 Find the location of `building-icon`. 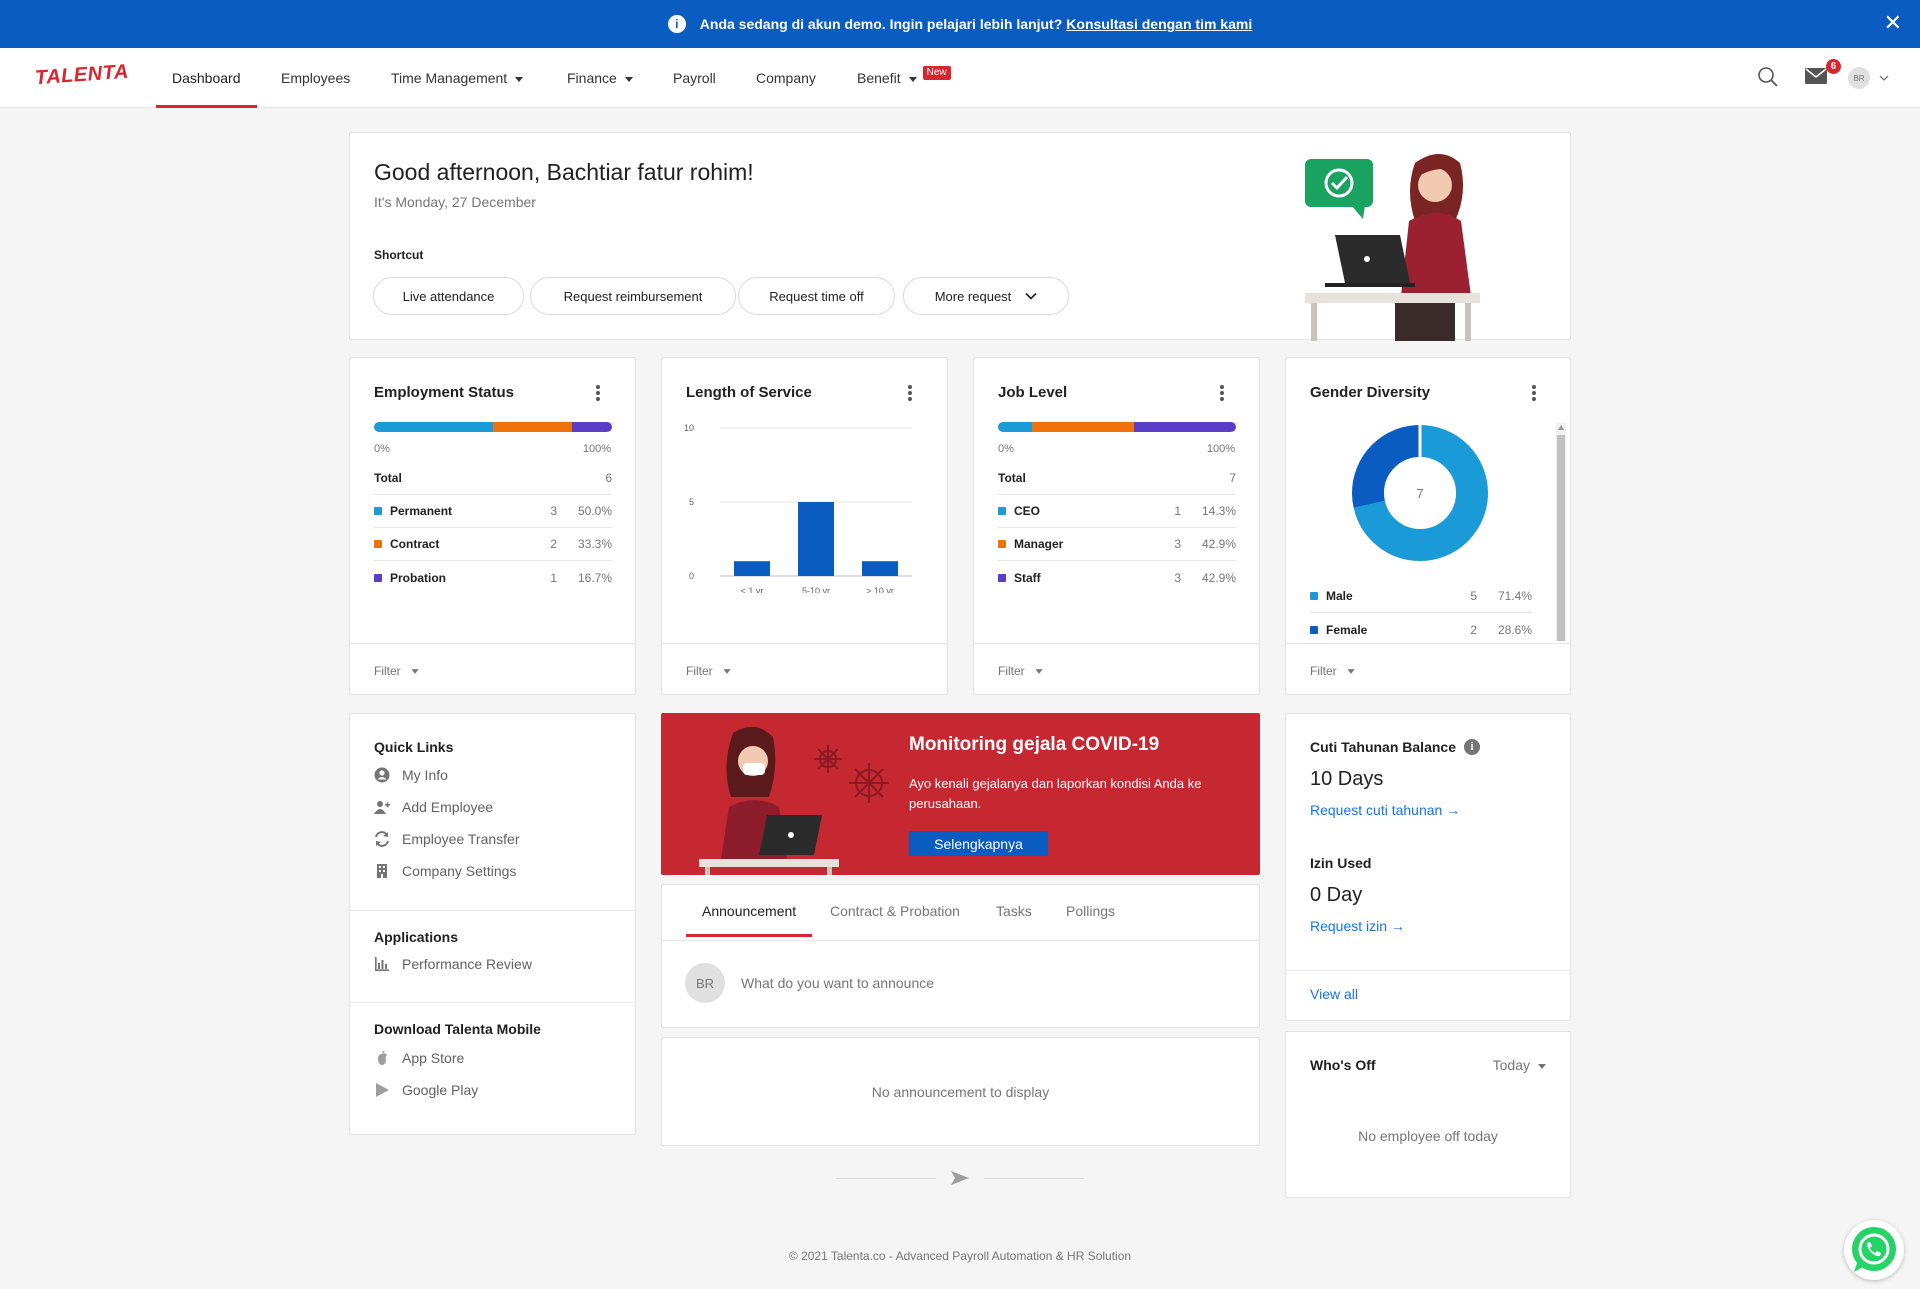

building-icon is located at coordinates (382, 871).